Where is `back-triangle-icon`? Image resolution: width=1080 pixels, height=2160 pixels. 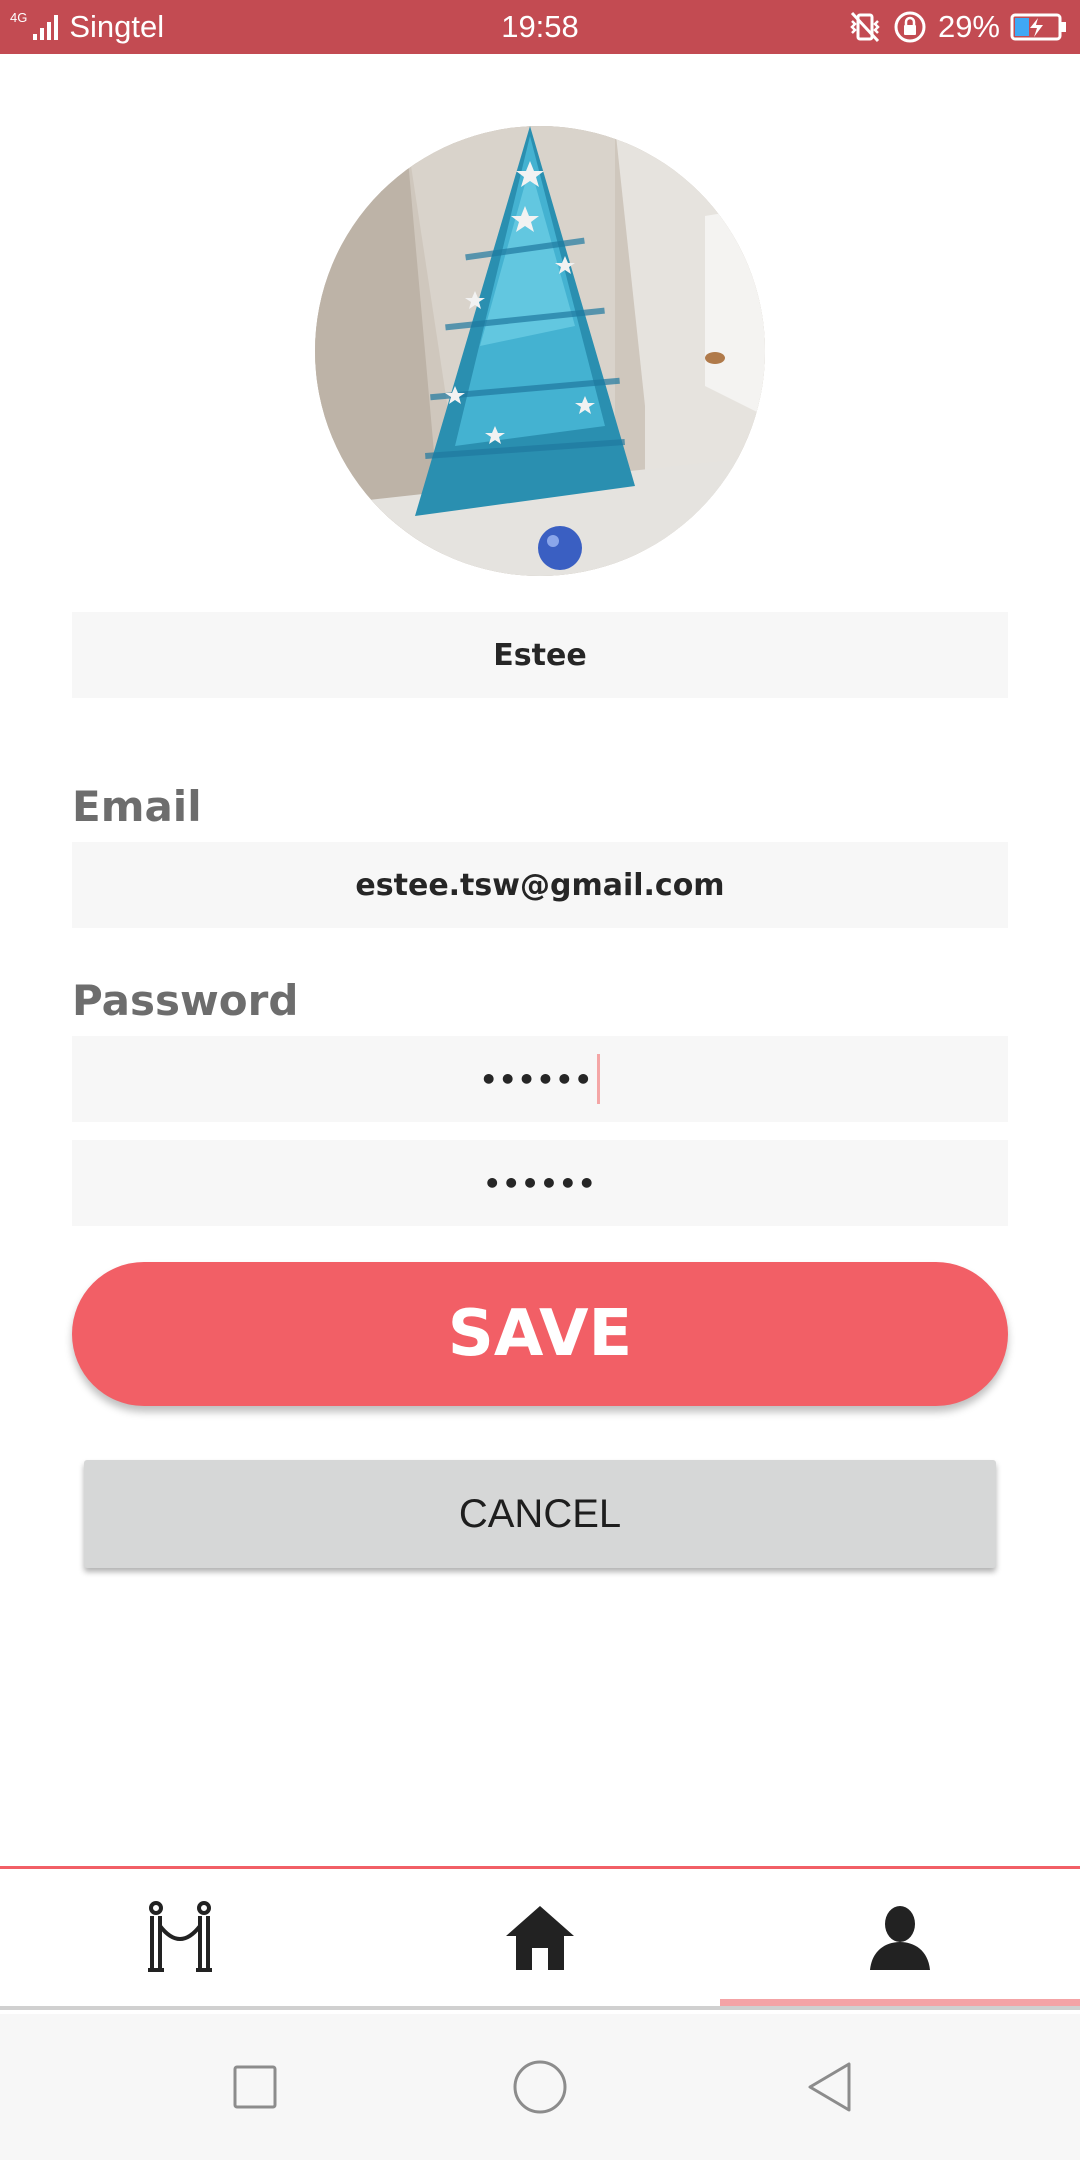
back-triangle-icon is located at coordinates (829, 2087).